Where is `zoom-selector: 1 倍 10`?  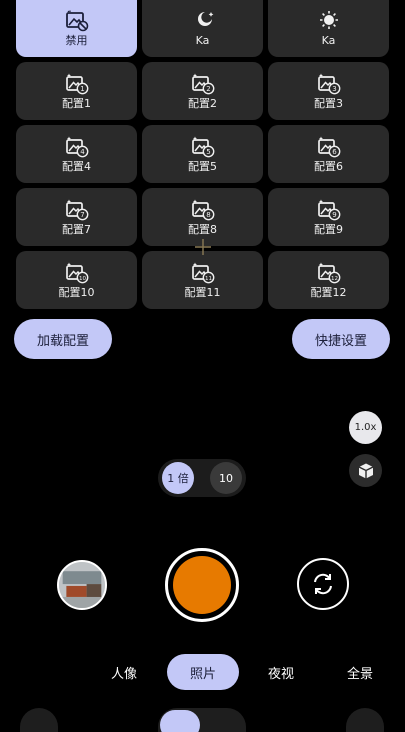 zoom-selector: 1 倍 10 is located at coordinates (202, 478).